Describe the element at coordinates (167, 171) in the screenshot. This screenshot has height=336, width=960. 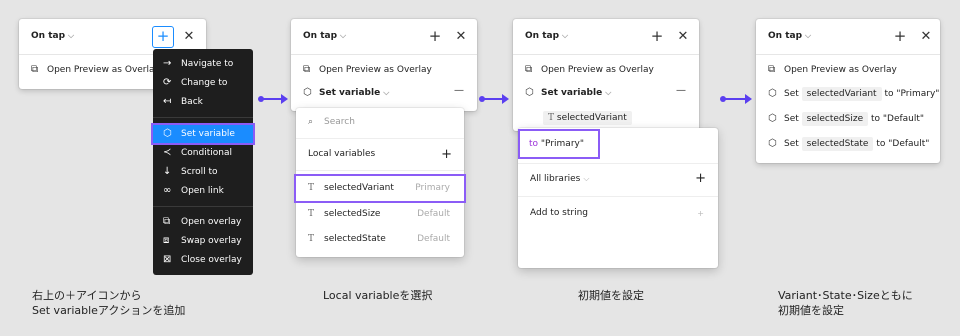
I see `scroll-icon: ↓` at that location.